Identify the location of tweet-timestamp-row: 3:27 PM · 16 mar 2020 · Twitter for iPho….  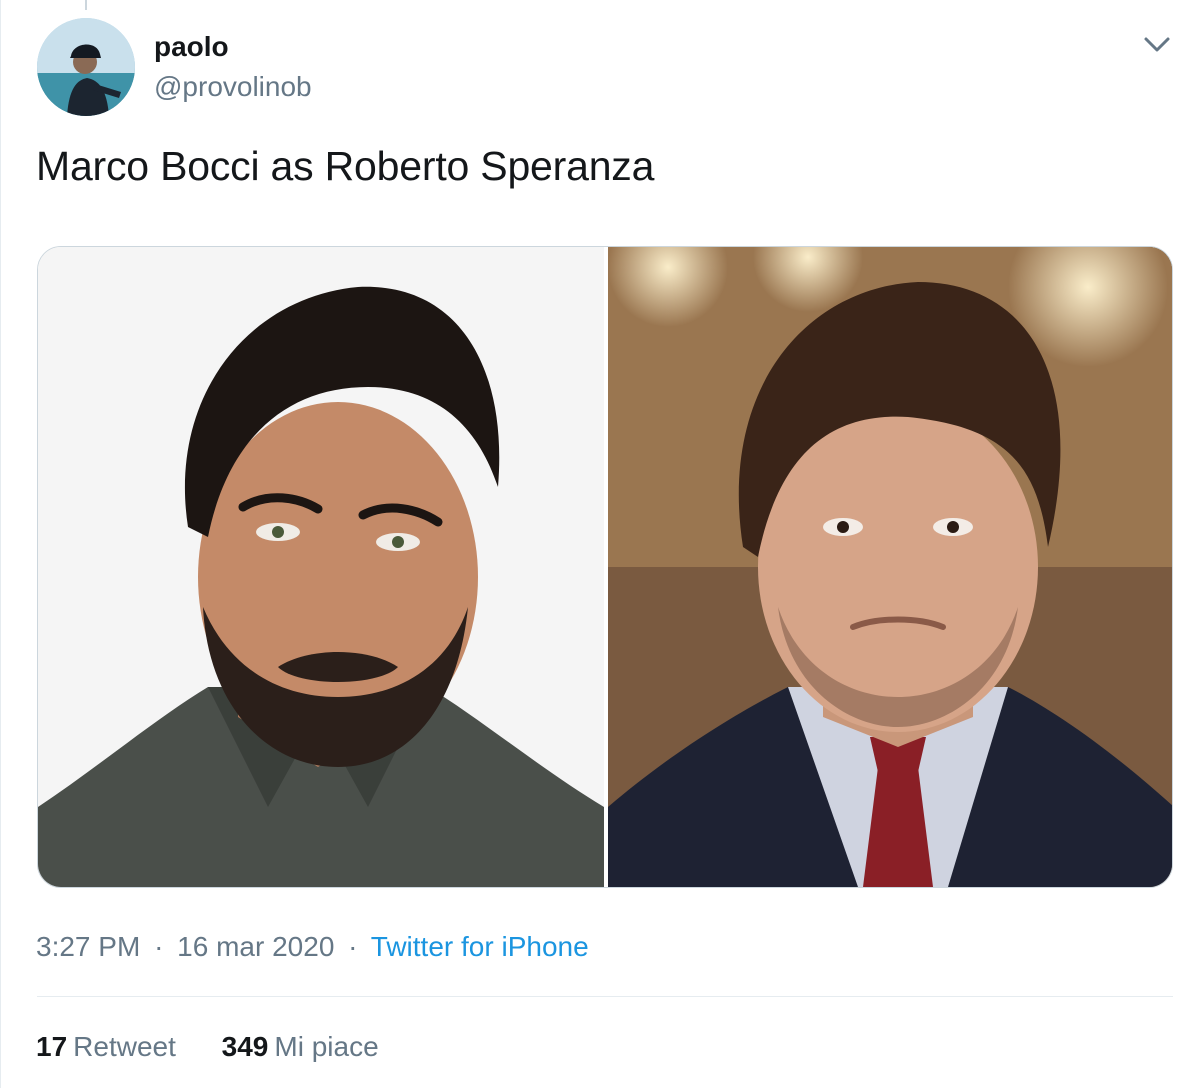
(312, 947).